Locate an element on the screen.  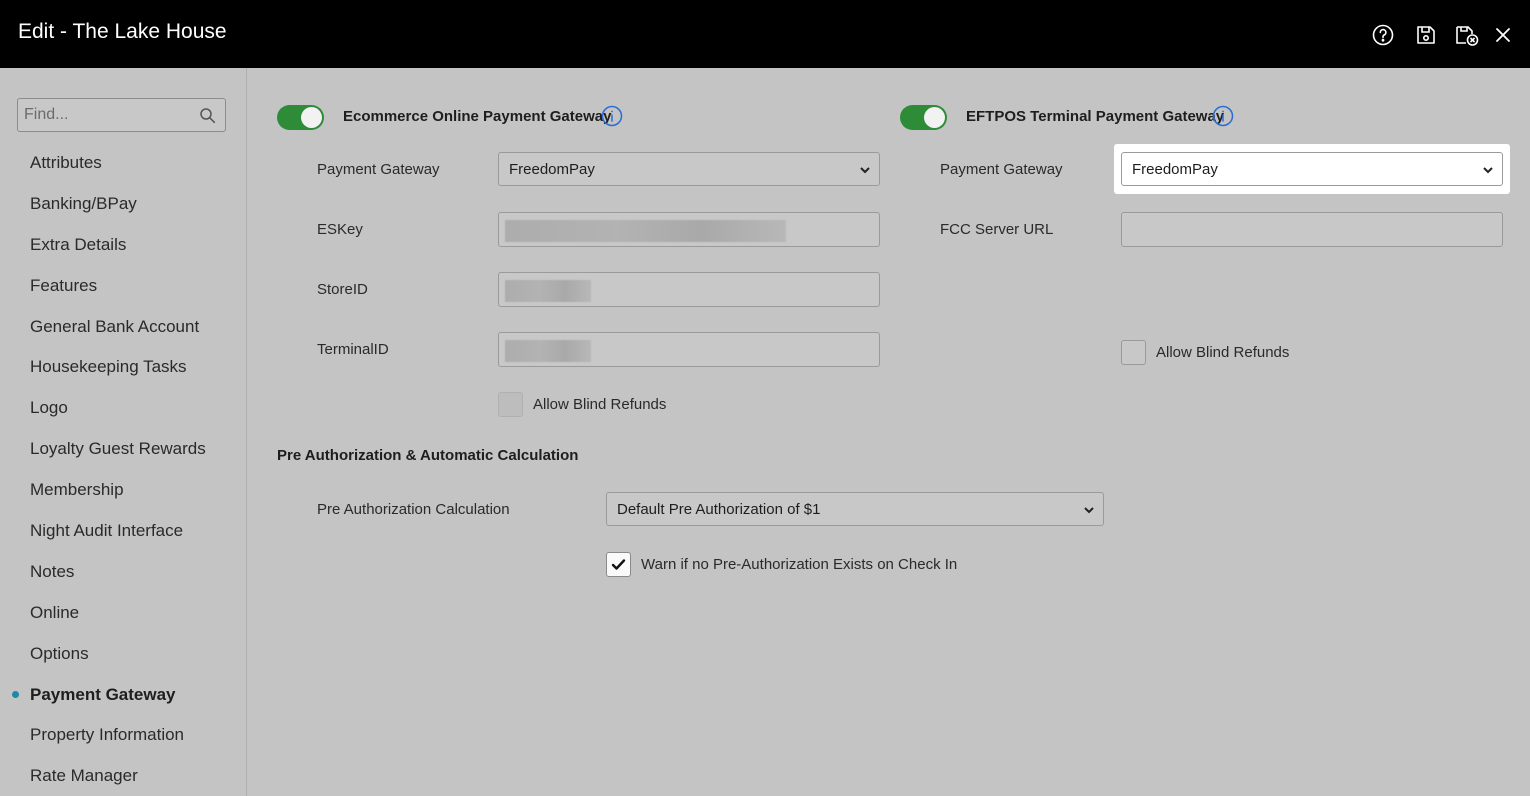
ecommerce-blind-refunds-checkbox is located at coordinates (510, 404).